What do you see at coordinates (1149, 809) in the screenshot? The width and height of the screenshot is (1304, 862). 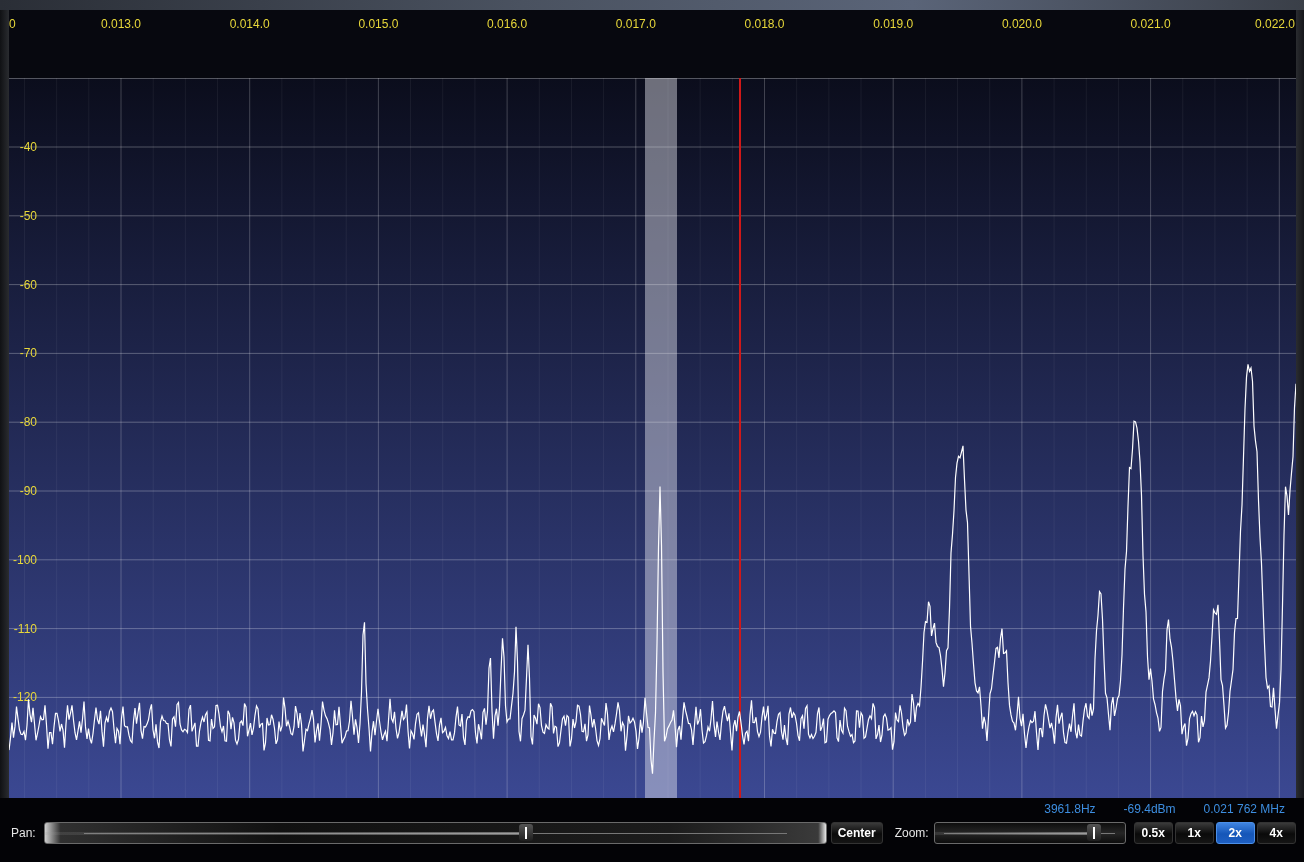 I see `readout-value: -69.4dBm` at bounding box center [1149, 809].